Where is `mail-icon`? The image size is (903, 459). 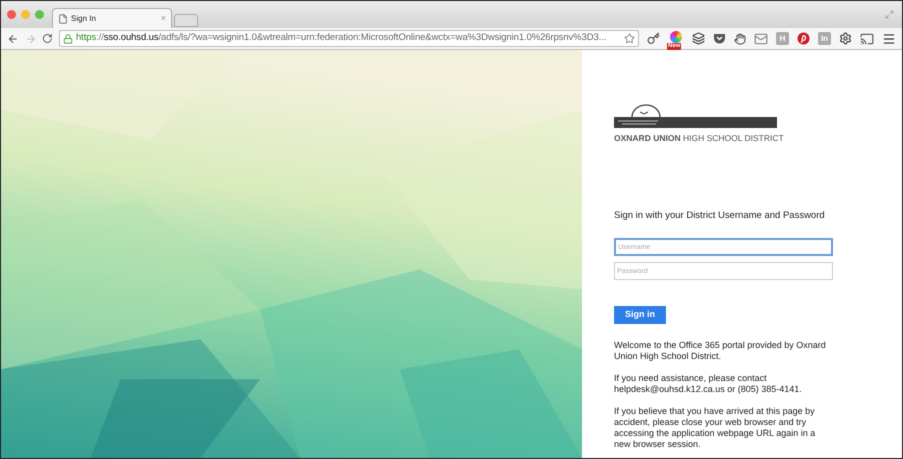
mail-icon is located at coordinates (761, 39).